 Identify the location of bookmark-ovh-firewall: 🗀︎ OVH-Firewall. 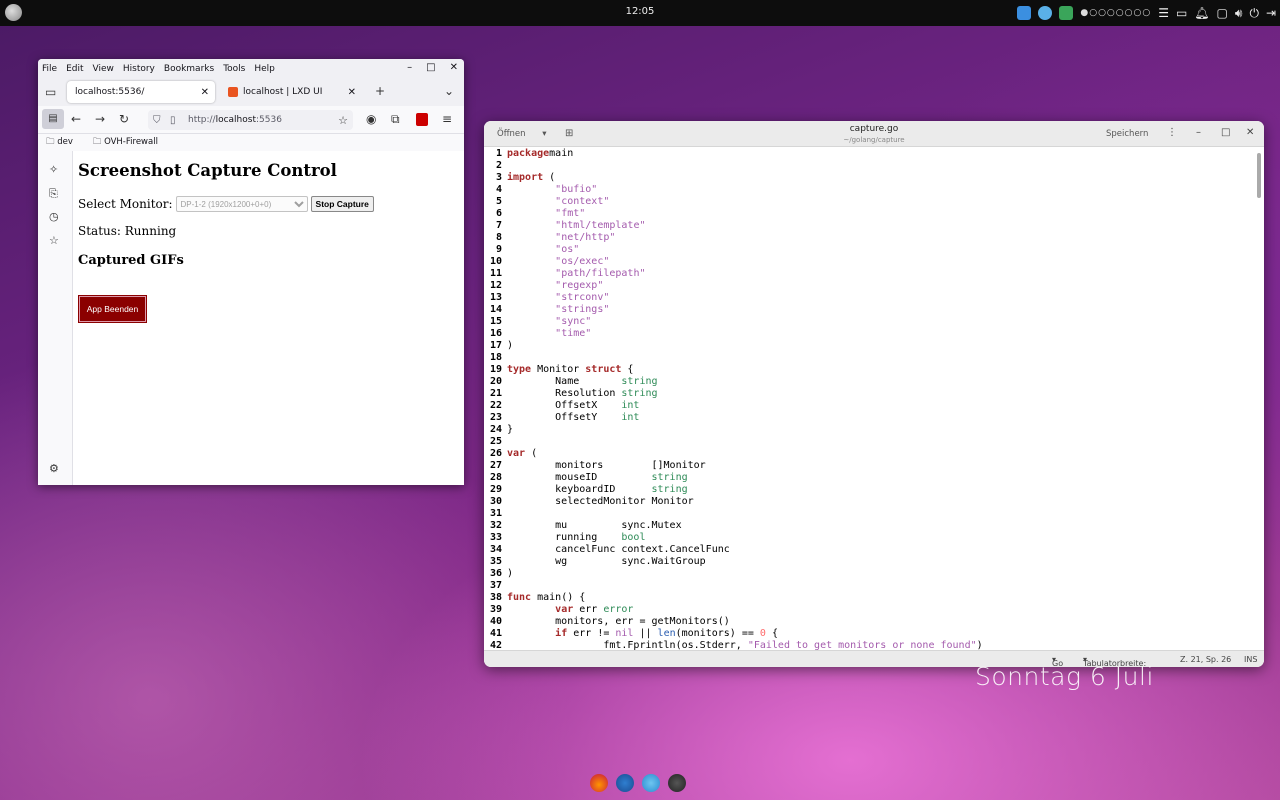
(130, 143).